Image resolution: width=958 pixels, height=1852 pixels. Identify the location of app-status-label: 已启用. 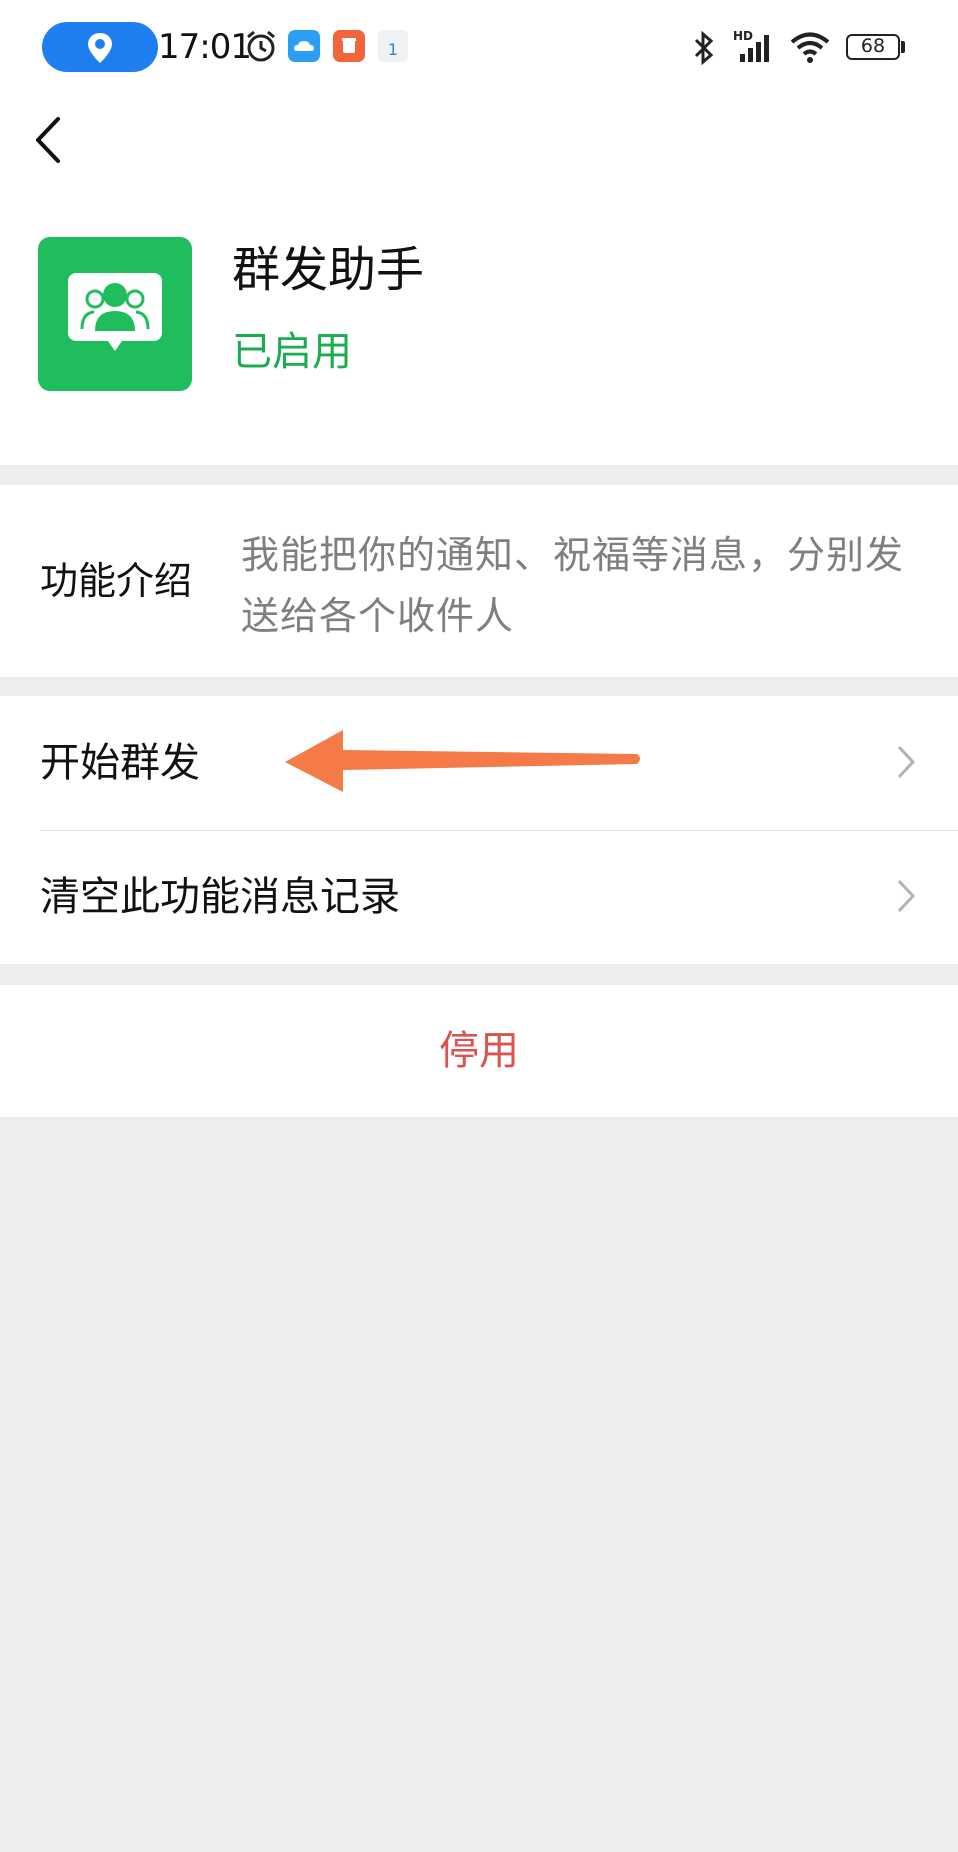
(292, 352).